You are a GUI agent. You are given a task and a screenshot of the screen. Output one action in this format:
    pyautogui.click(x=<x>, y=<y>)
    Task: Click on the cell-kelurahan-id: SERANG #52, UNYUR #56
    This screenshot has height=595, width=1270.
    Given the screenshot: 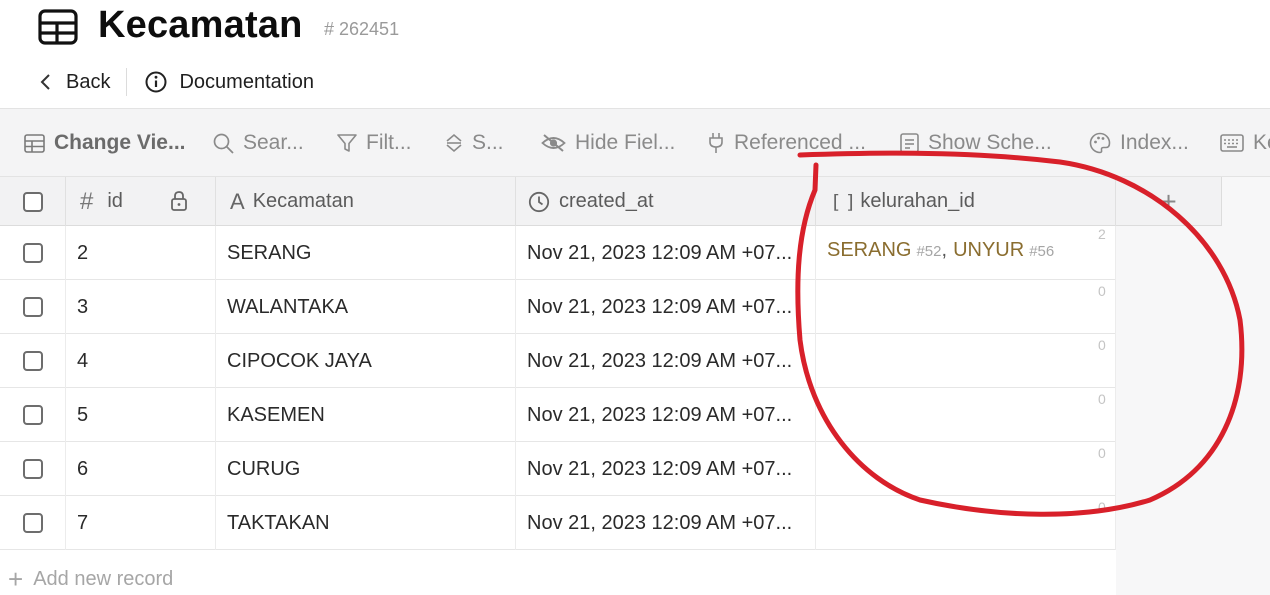 What is the action you would take?
    pyautogui.click(x=966, y=253)
    